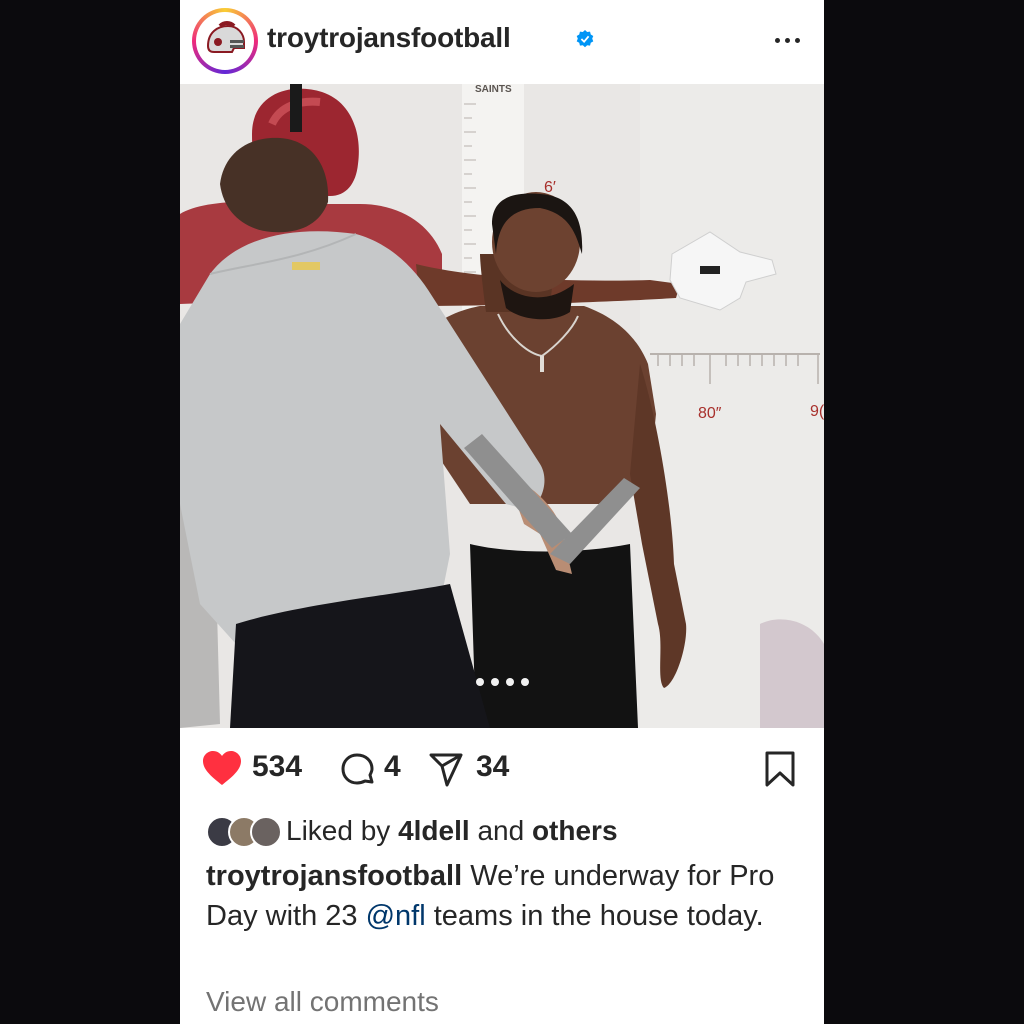 The width and height of the screenshot is (1024, 1024). Describe the element at coordinates (246, 832) in the screenshot. I see `liker-avatars` at that location.